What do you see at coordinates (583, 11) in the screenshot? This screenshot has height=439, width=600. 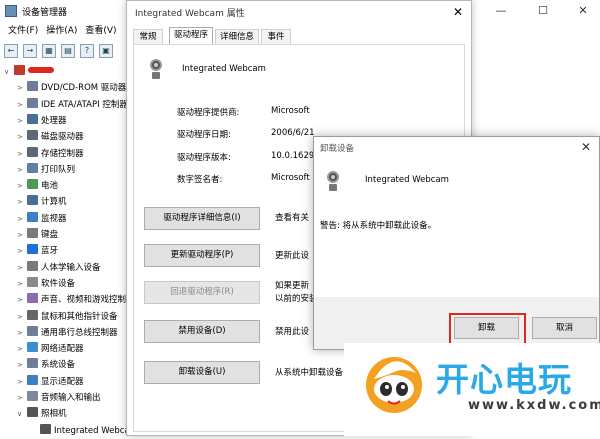 I see `close-button: ✕` at bounding box center [583, 11].